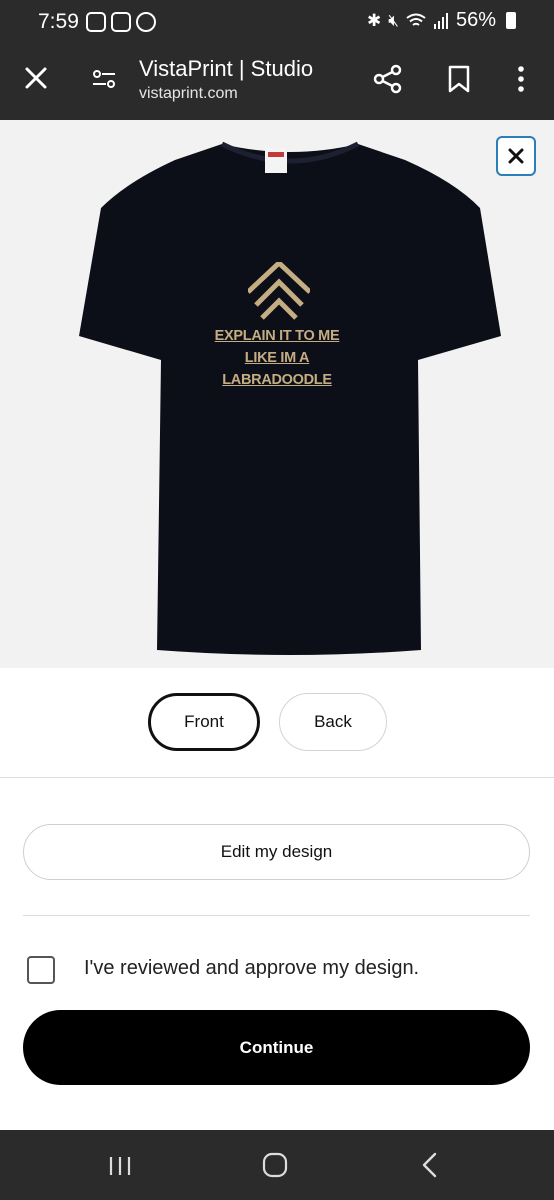  Describe the element at coordinates (521, 79) in the screenshot. I see `more-options-icon` at that location.